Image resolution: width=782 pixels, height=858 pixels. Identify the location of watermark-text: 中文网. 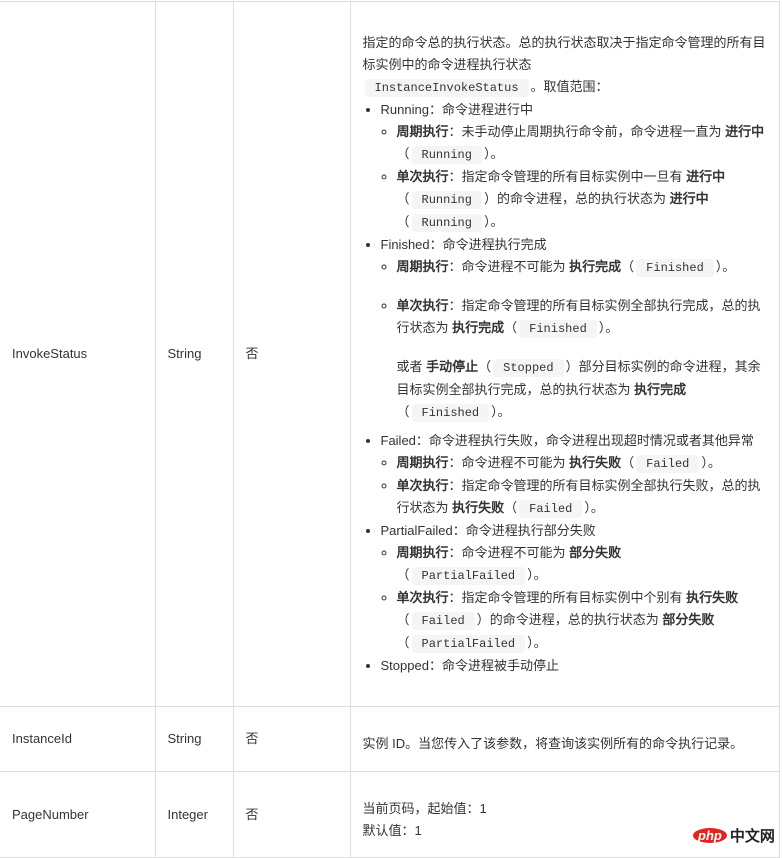
(752, 836).